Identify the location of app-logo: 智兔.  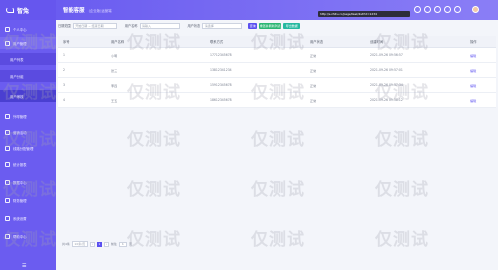
(28, 10).